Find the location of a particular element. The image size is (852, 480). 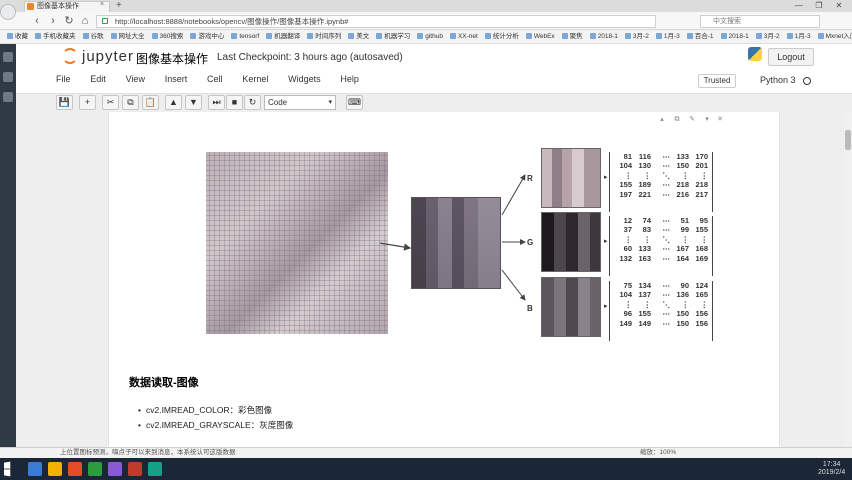

minimize-icon: — is located at coordinates (799, 6).